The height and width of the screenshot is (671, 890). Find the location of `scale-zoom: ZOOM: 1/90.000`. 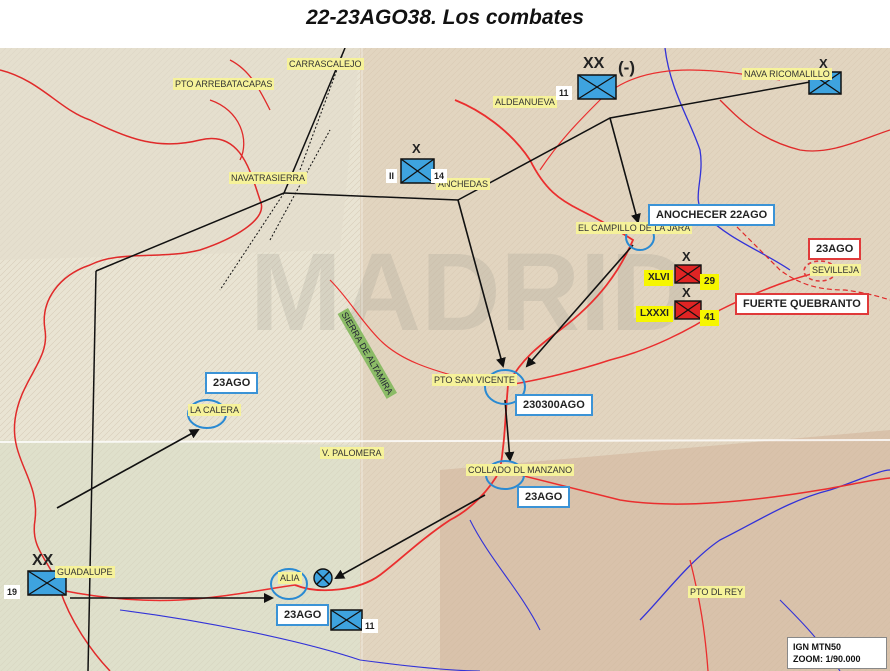

scale-zoom: ZOOM: 1/90.000 is located at coordinates (827, 659).